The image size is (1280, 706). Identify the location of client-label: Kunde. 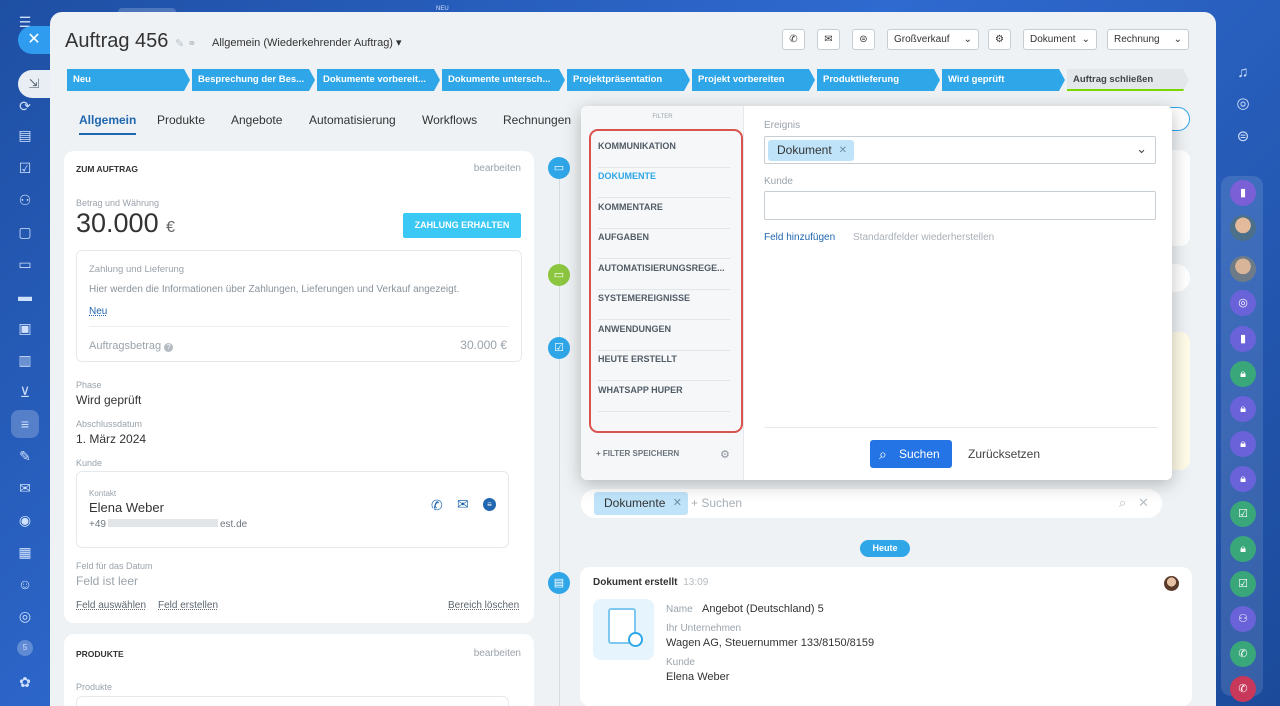
(680, 662).